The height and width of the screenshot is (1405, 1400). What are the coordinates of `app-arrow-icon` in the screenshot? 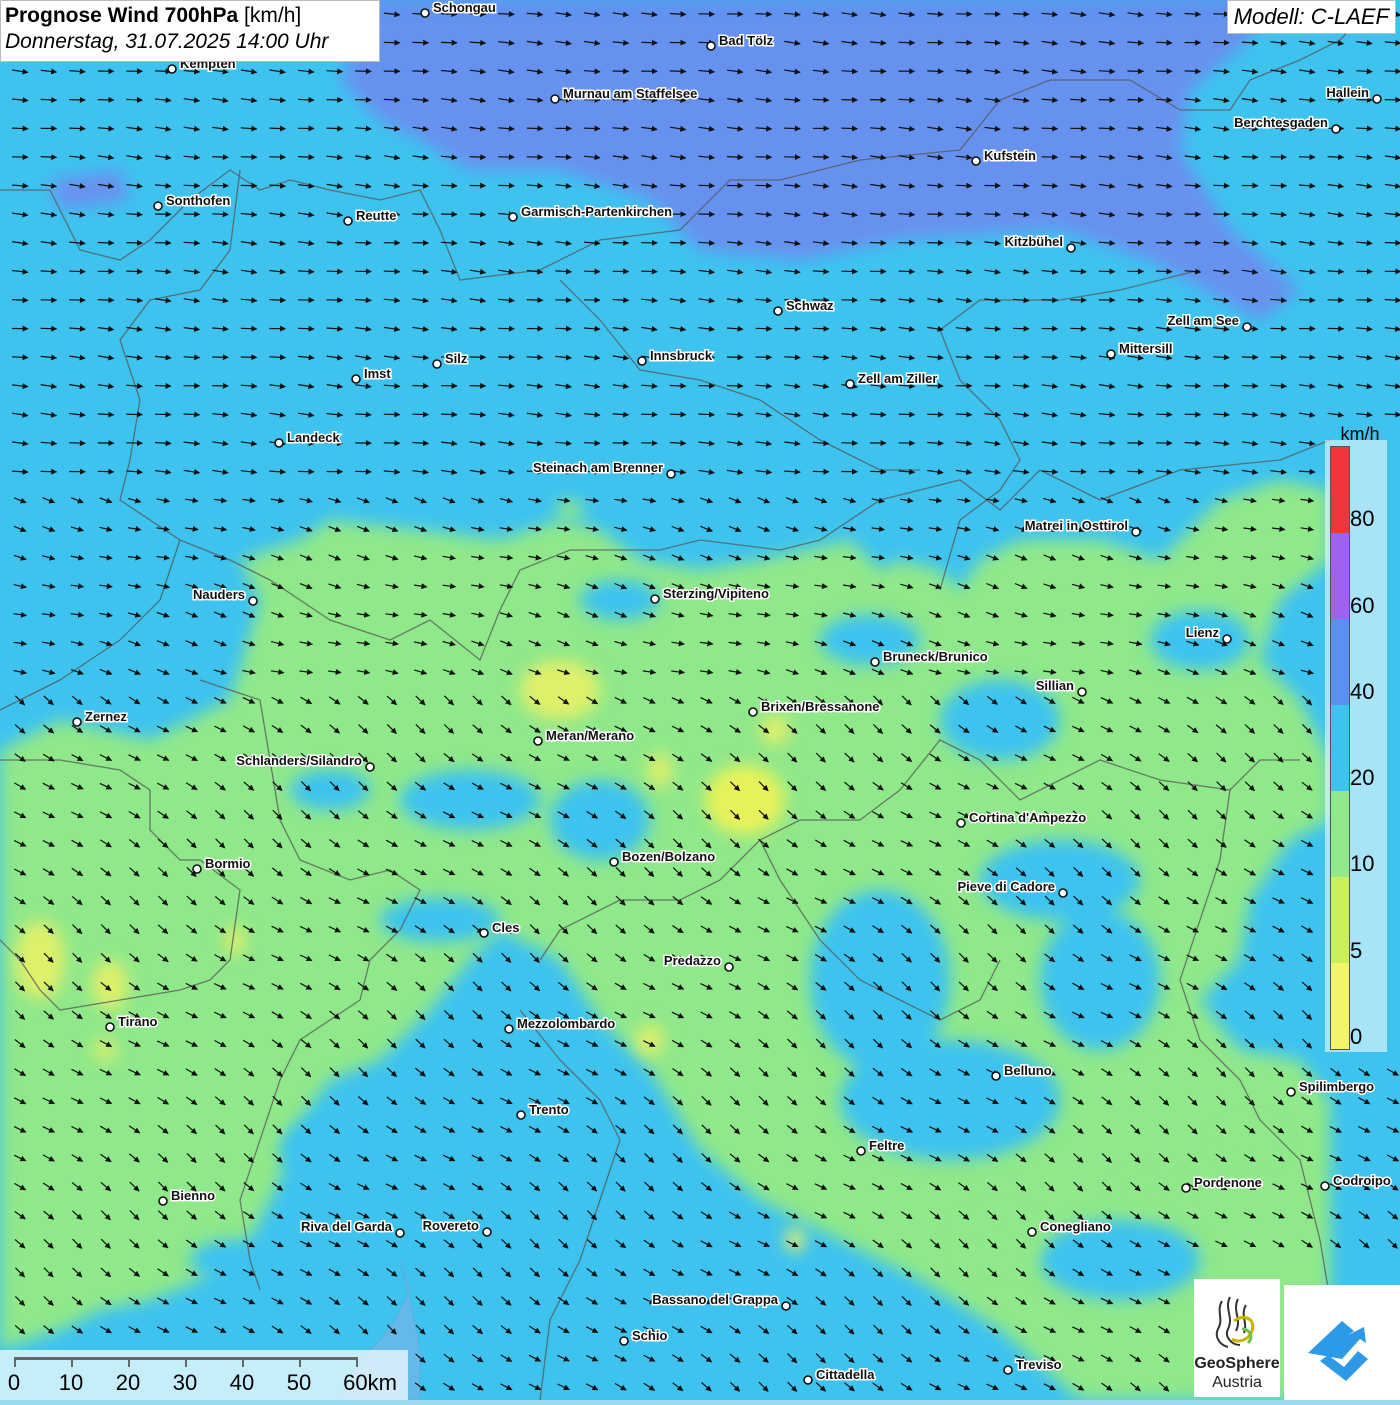 It's located at (1342, 1342).